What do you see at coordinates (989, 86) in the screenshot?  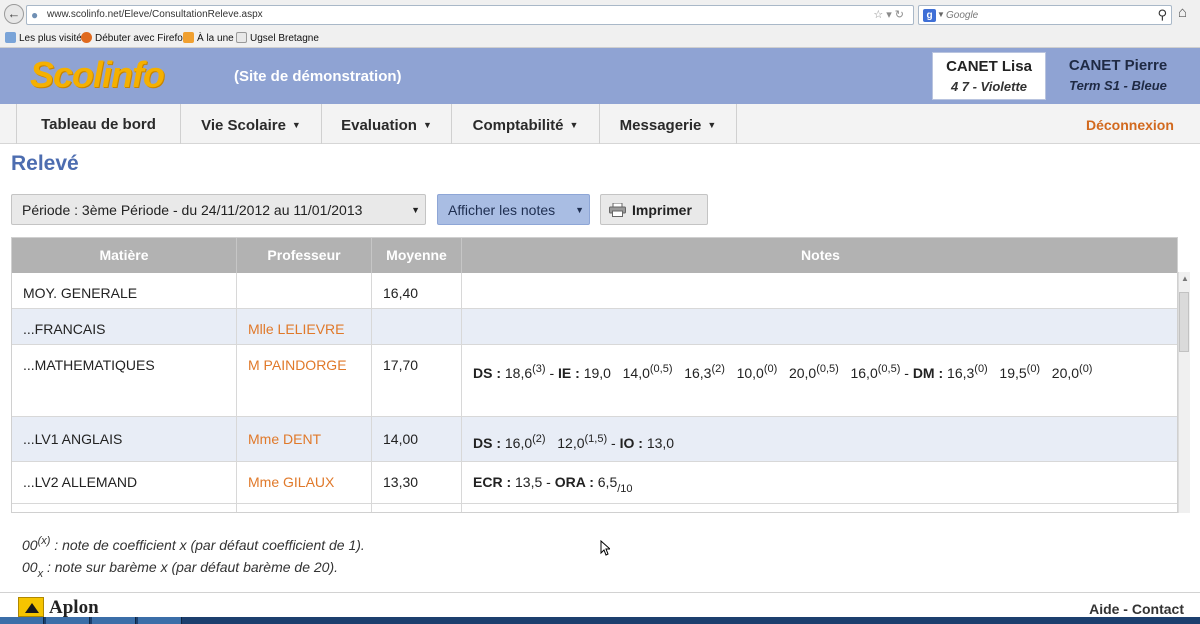 I see `student-class: 4 7 - Violette` at bounding box center [989, 86].